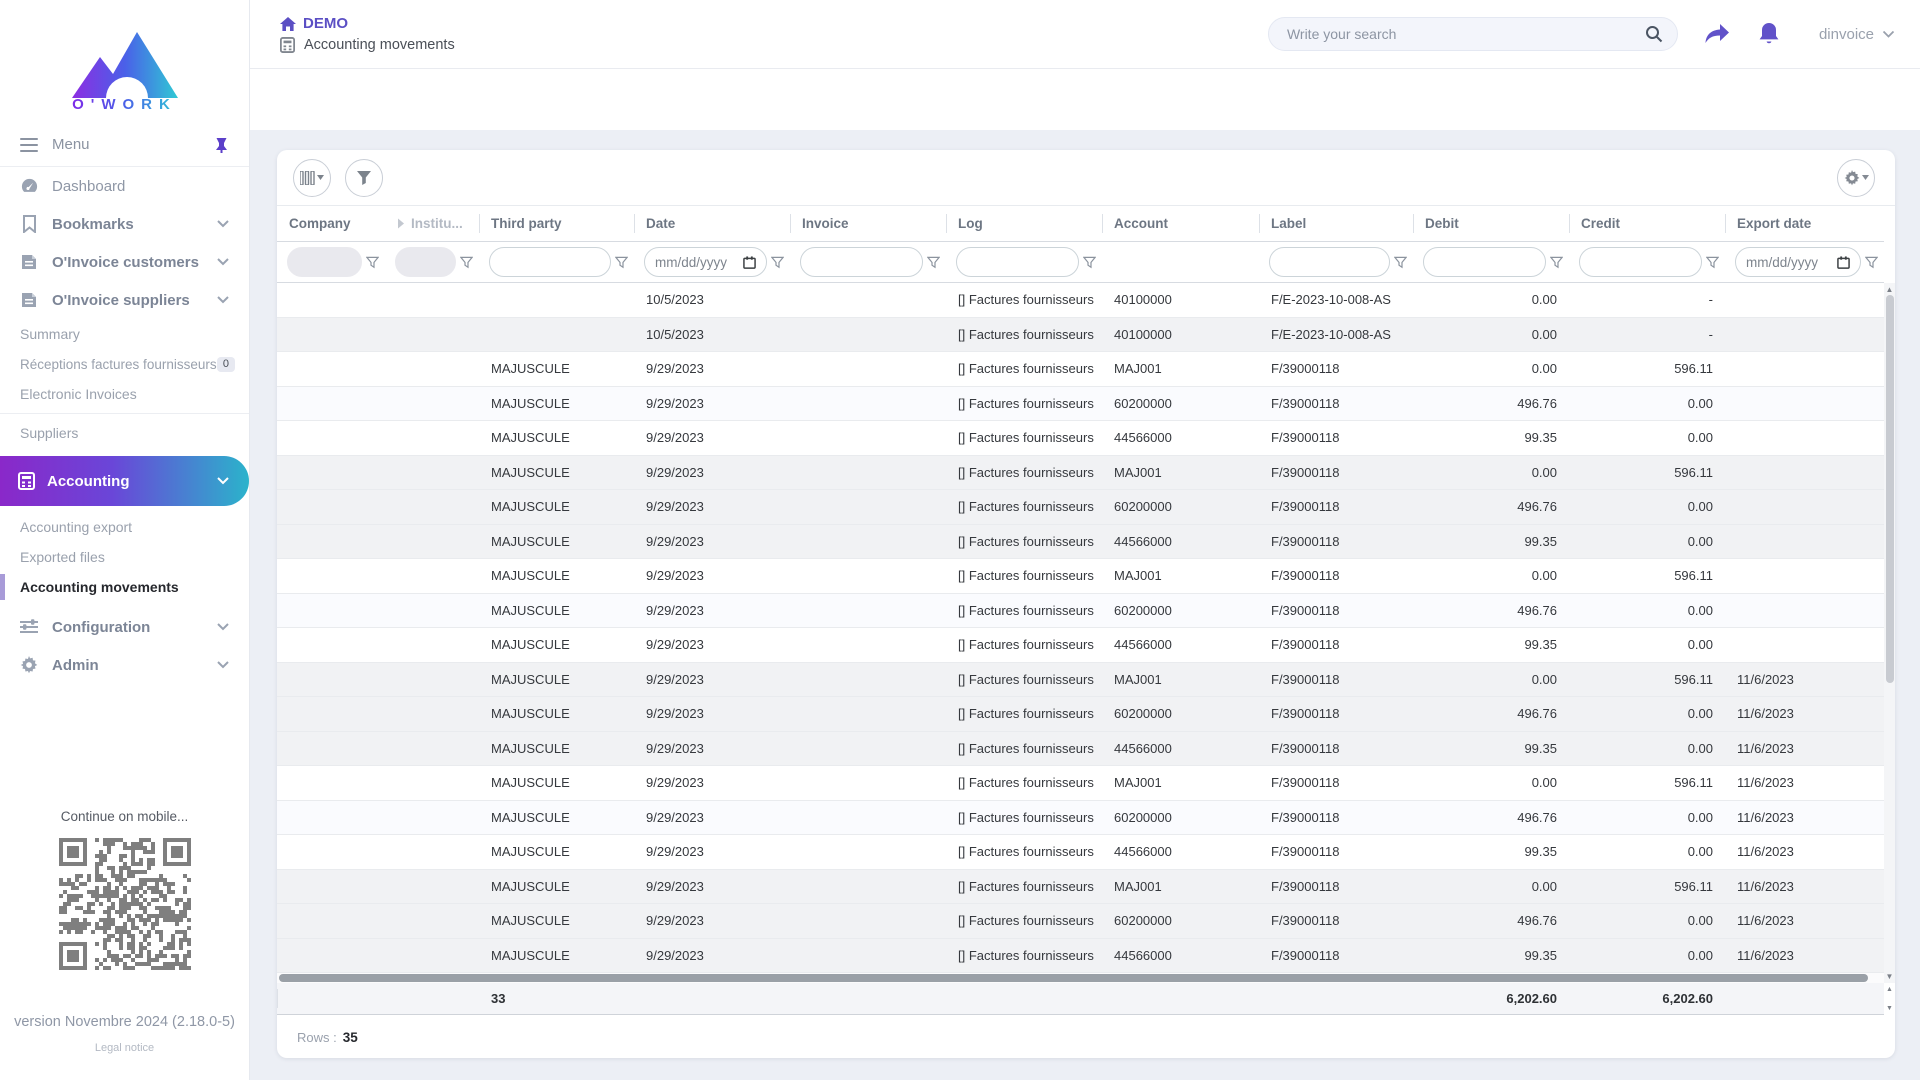  What do you see at coordinates (550, 262) in the screenshot?
I see `filter-input-third_party` at bounding box center [550, 262].